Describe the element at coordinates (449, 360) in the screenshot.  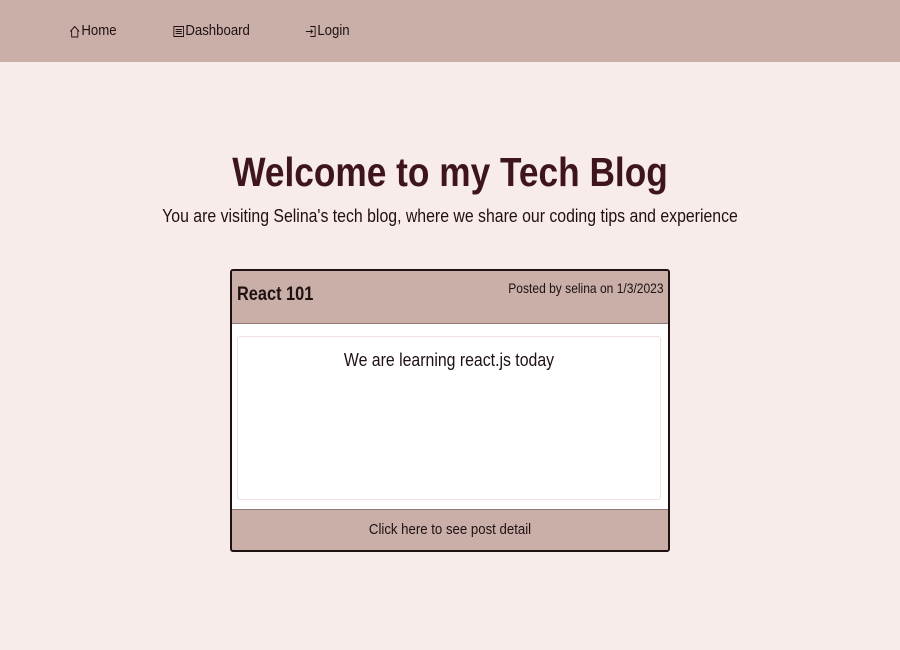
I see `post-content: We are learning react.js today` at that location.